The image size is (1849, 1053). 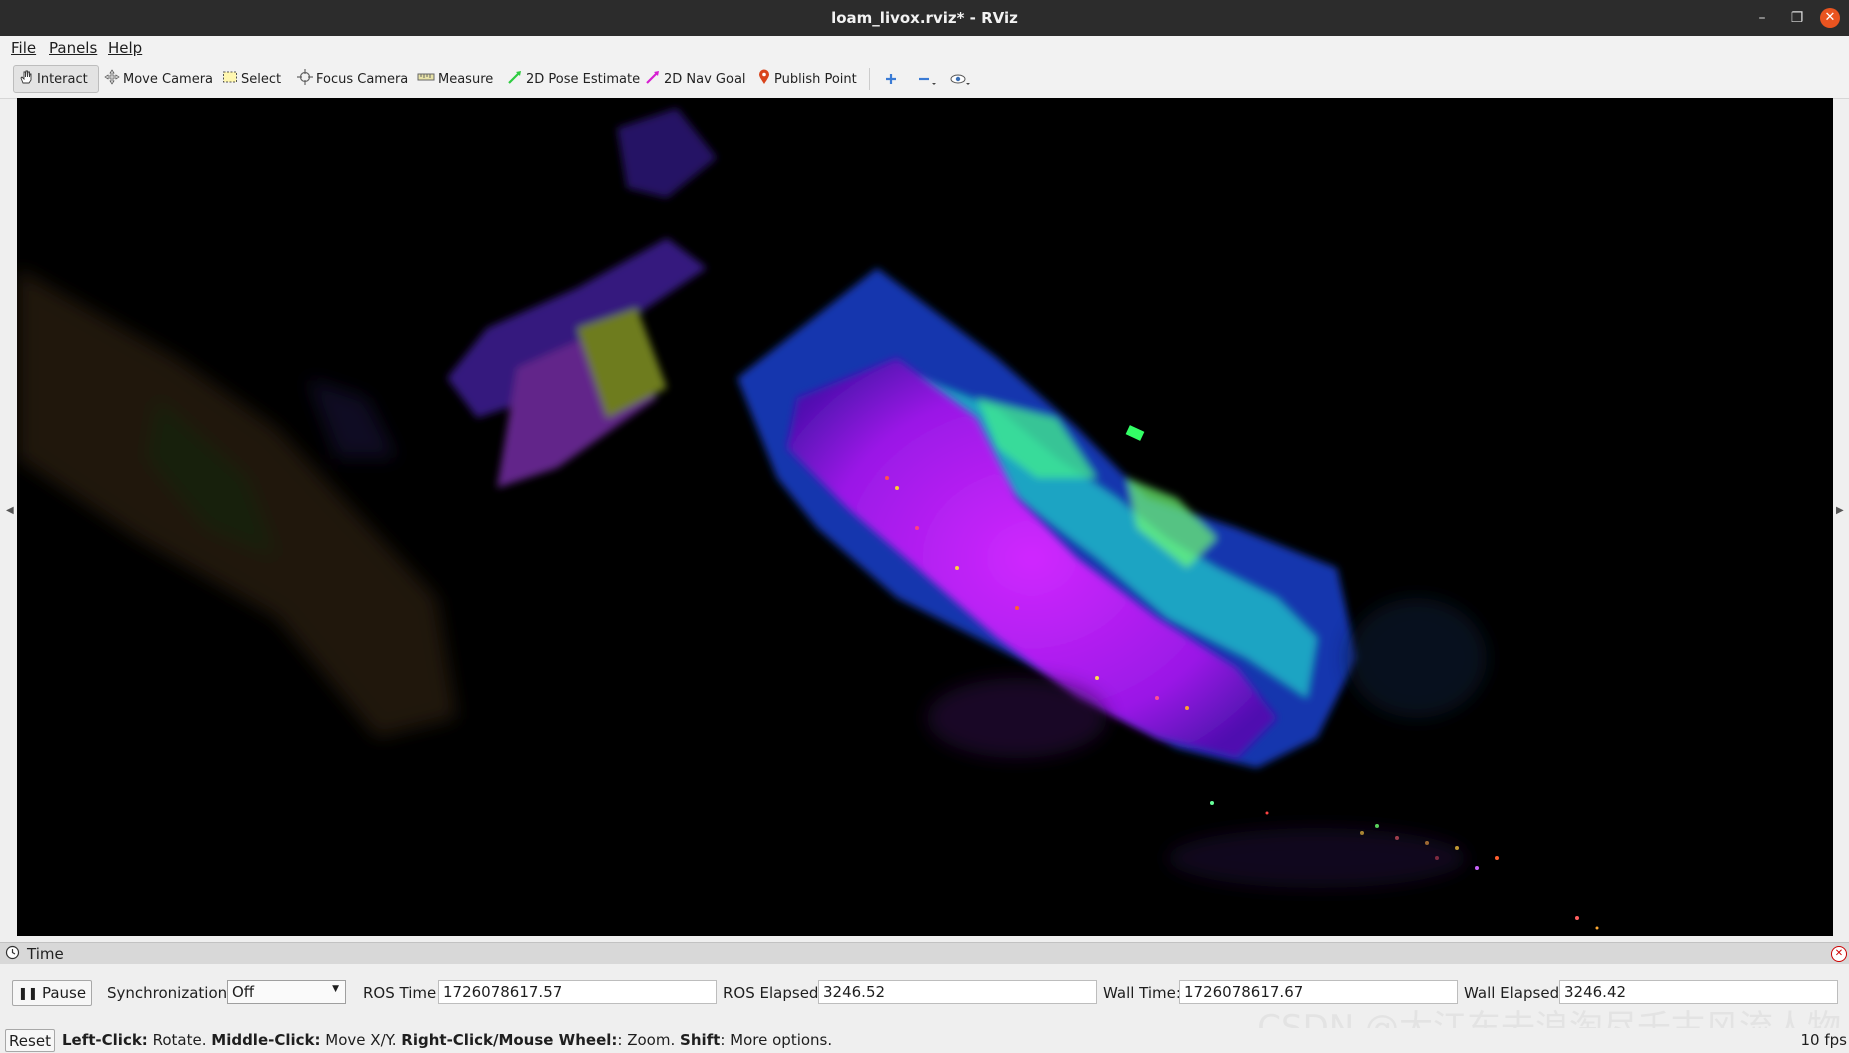 I want to click on ros-time-label: ROS Time:, so click(x=402, y=993).